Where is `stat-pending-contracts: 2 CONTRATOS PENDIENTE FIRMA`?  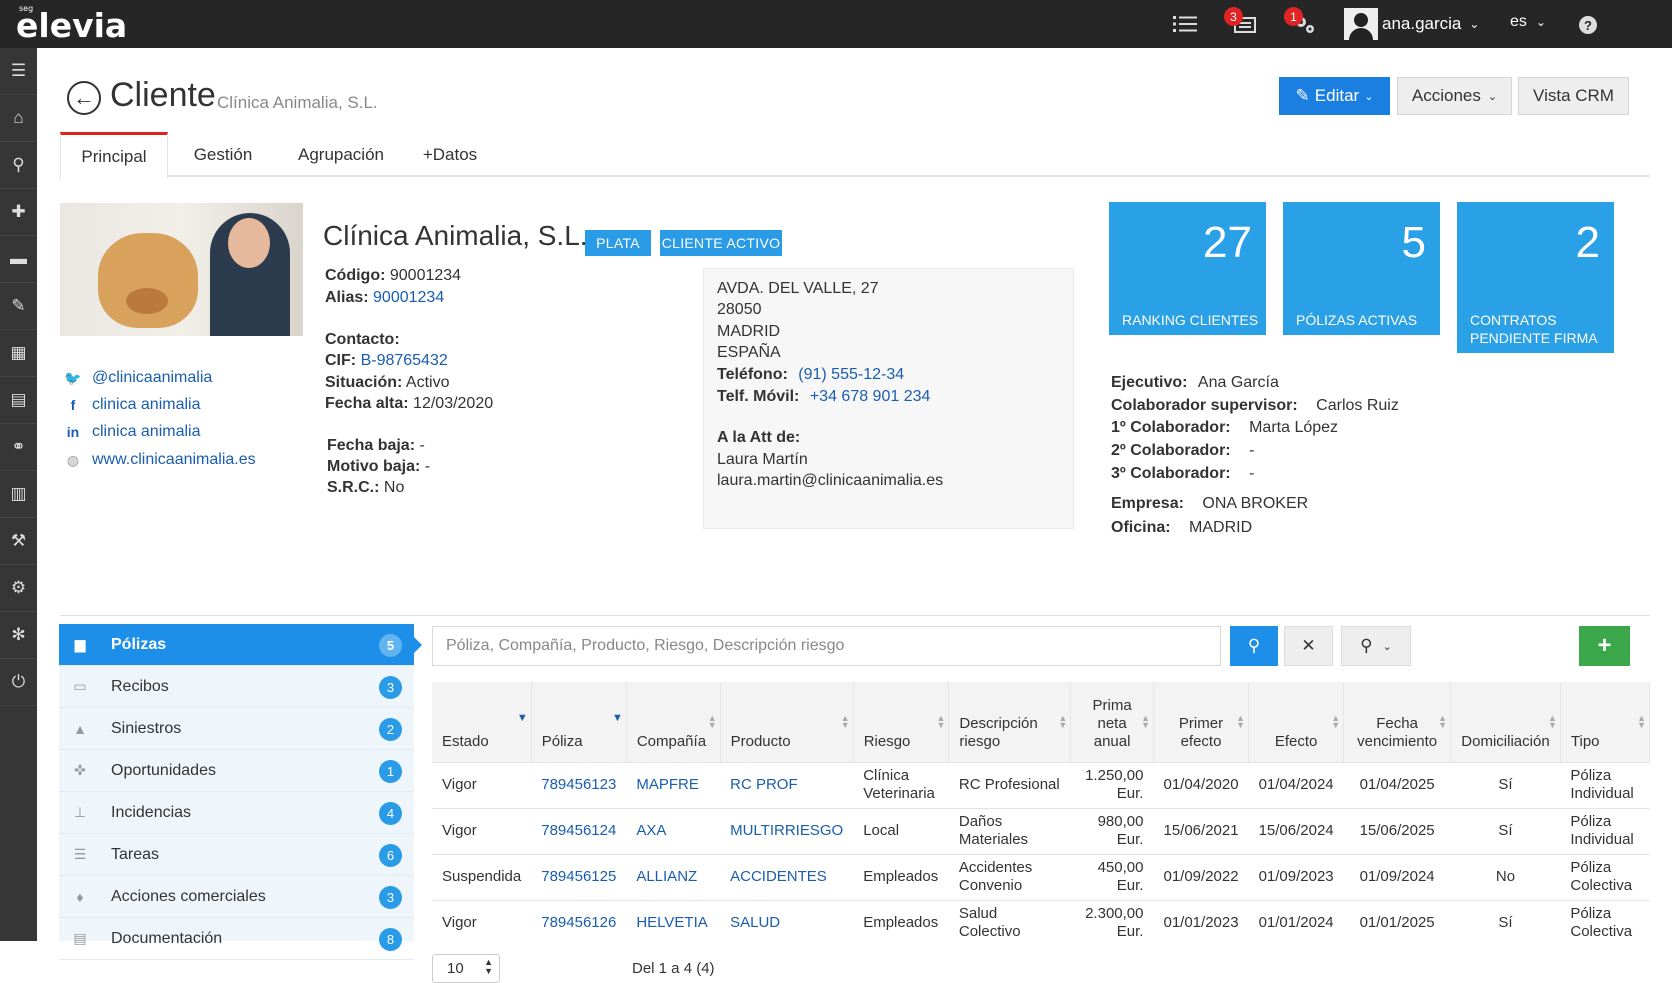
stat-pending-contracts: 2 CONTRATOS PENDIENTE FIRMA is located at coordinates (1535, 277).